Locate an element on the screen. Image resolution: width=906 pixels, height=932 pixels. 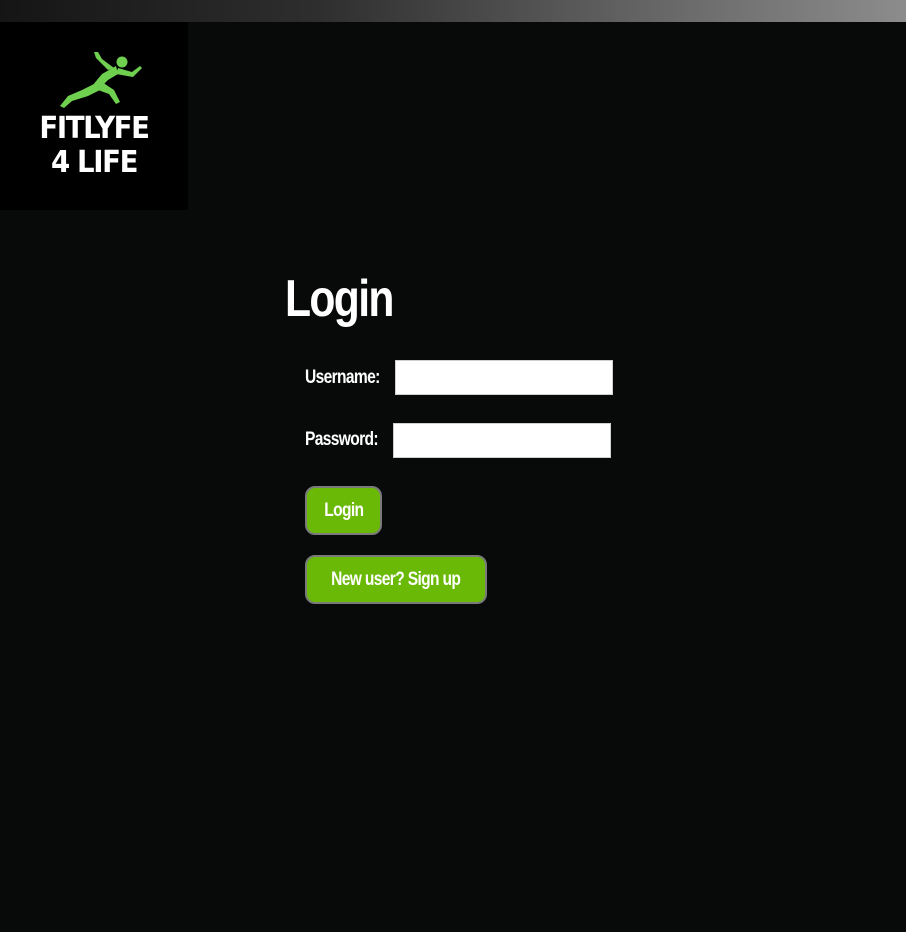
logo-line2: 4 LIFE is located at coordinates (94, 162).